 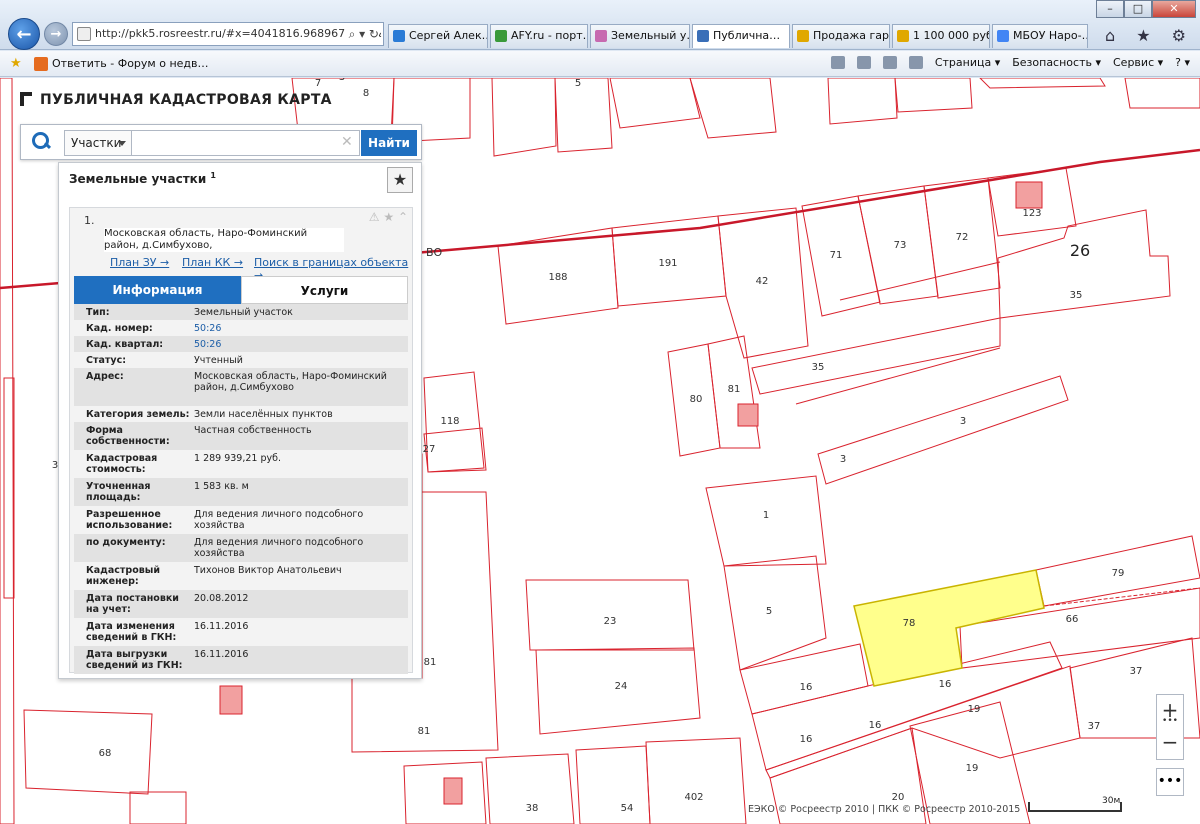 What do you see at coordinates (342, 80) in the screenshot?
I see `parcel-number-label: 3` at bounding box center [342, 80].